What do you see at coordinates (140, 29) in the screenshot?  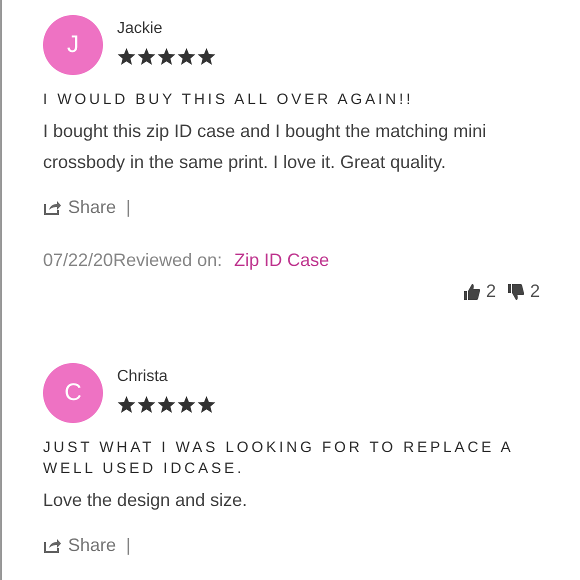 I see `reviewer-name: Jackie` at bounding box center [140, 29].